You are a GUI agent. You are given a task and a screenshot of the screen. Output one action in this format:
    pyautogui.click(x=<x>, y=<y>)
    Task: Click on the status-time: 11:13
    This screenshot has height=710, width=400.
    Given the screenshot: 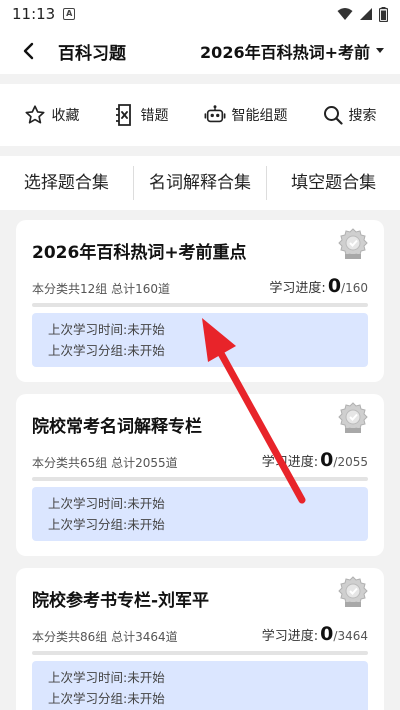 What is the action you would take?
    pyautogui.click(x=34, y=14)
    